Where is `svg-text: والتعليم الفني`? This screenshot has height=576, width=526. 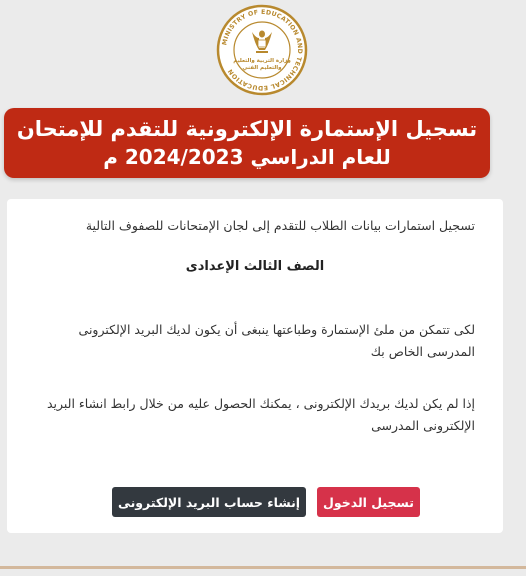 svg-text: والتعليم الفني is located at coordinates (262, 68).